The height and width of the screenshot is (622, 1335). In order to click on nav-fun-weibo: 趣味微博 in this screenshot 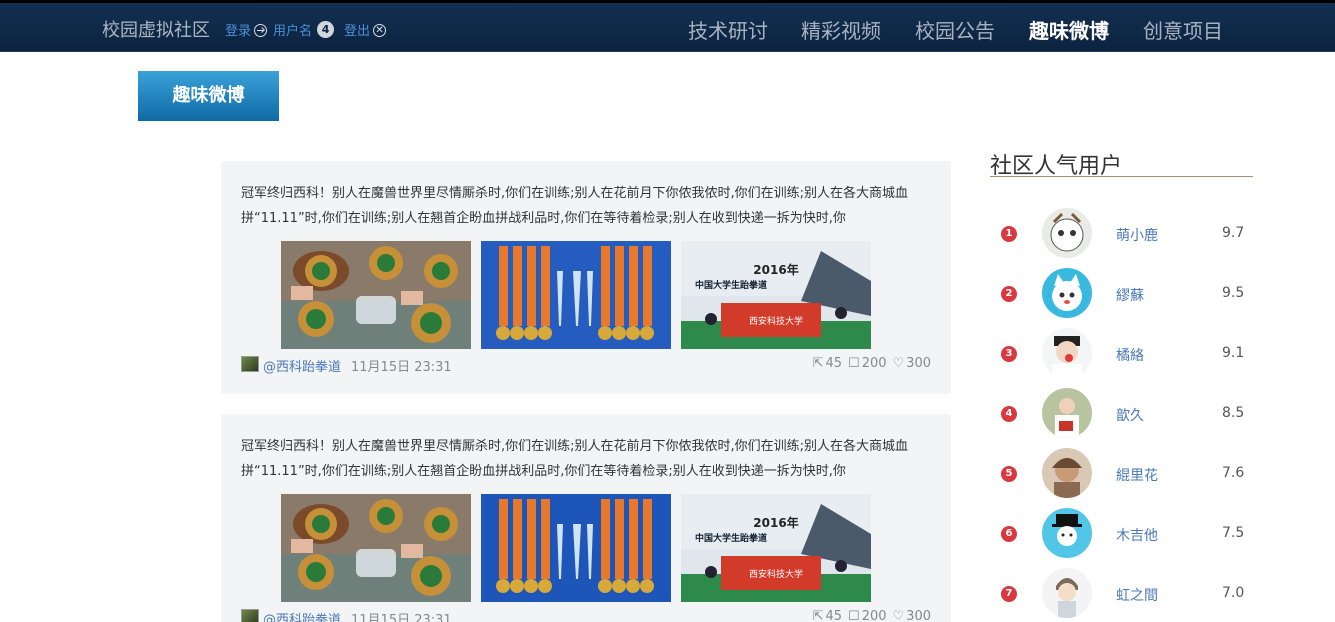, I will do `click(1069, 29)`.